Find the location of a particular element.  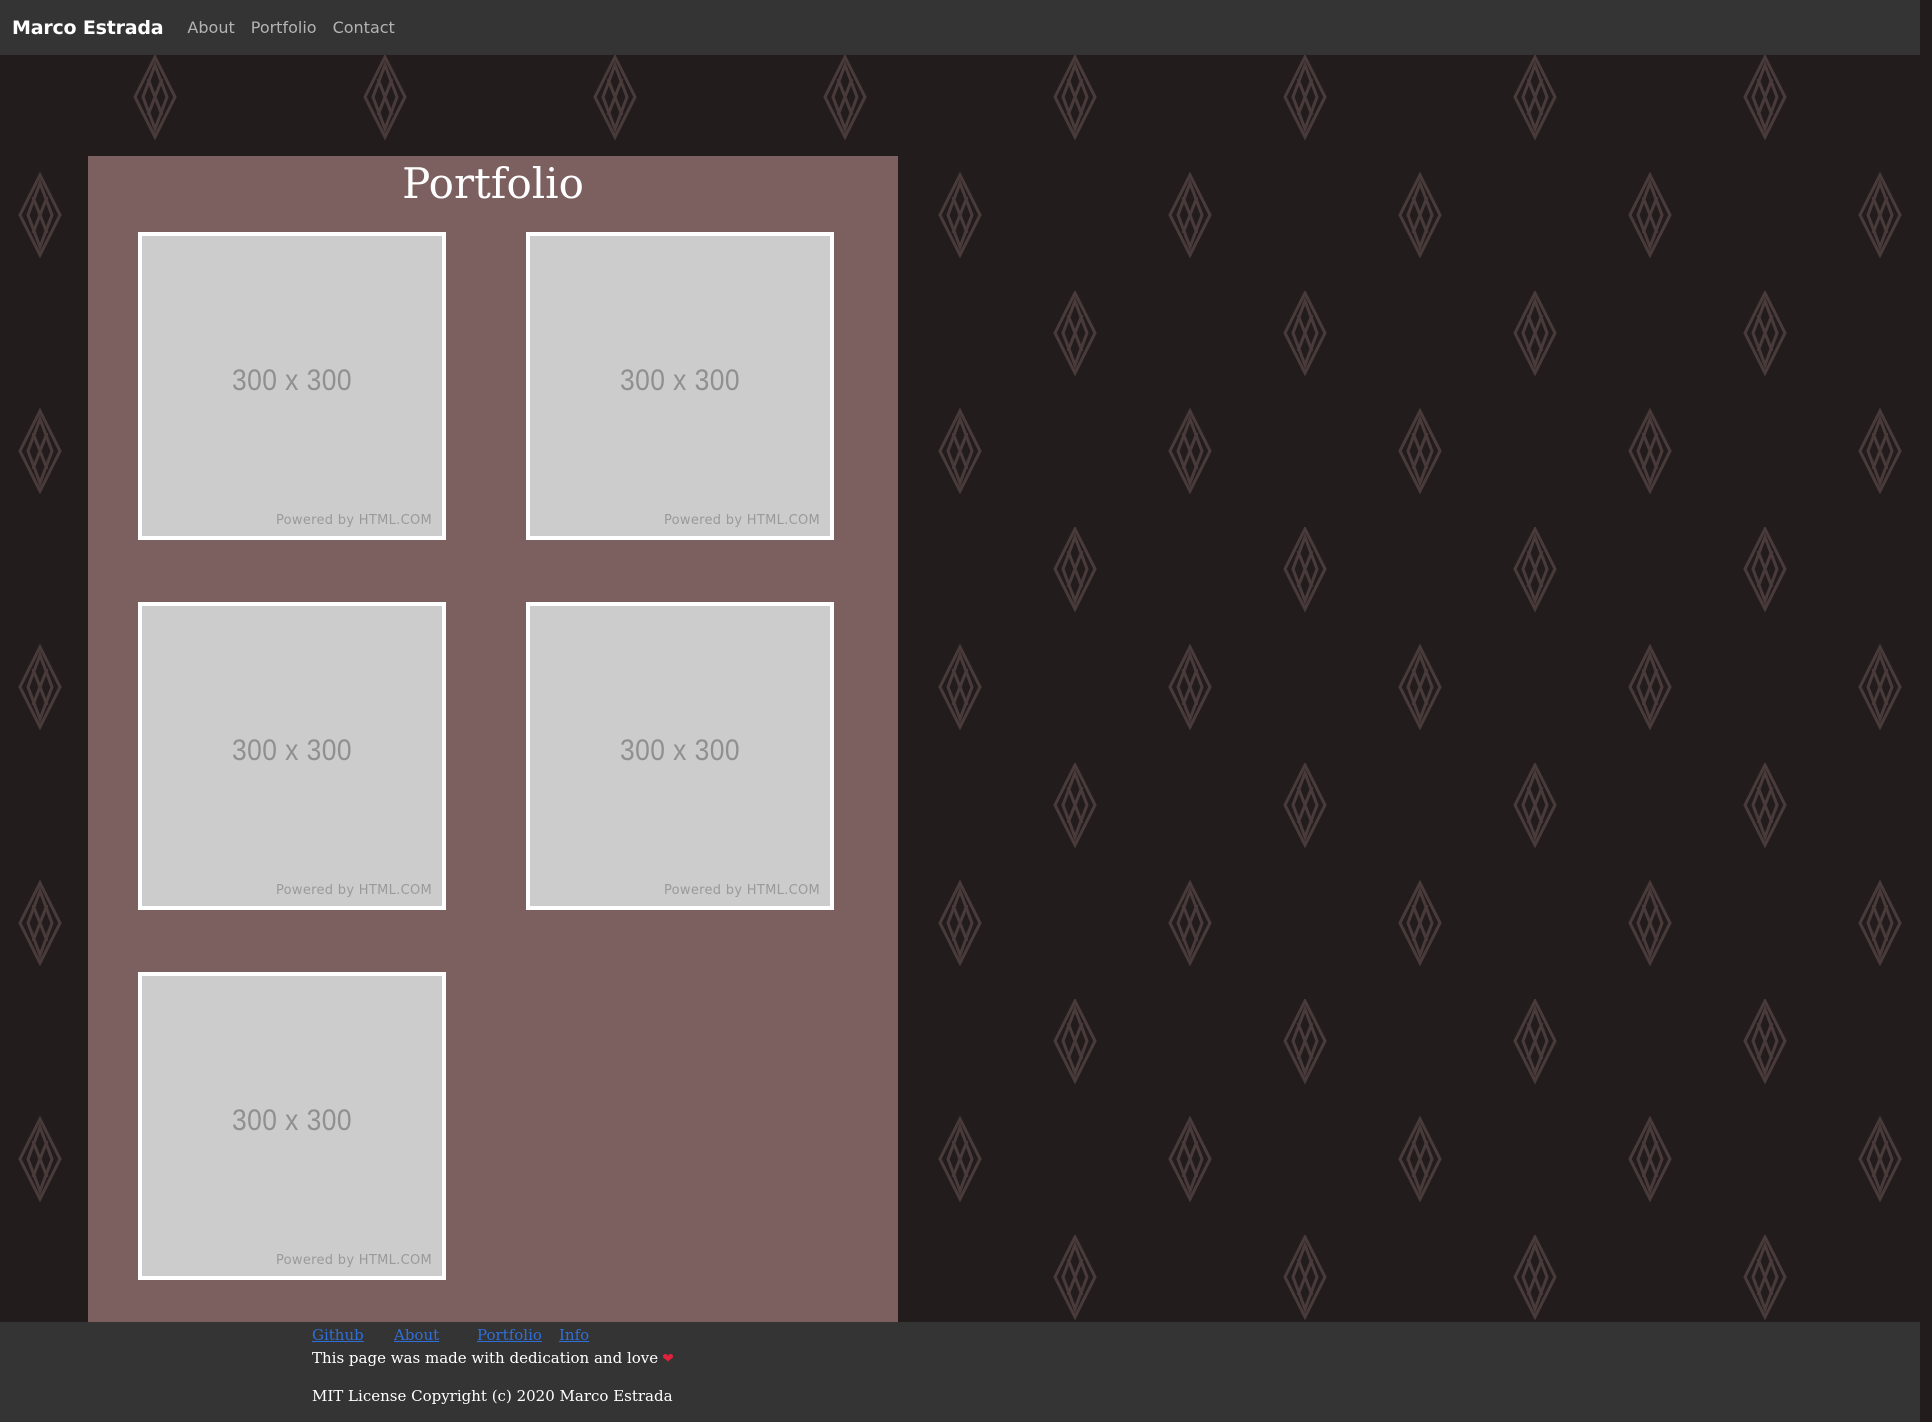

nav-link-portfolio: Portfolio is located at coordinates (284, 27).